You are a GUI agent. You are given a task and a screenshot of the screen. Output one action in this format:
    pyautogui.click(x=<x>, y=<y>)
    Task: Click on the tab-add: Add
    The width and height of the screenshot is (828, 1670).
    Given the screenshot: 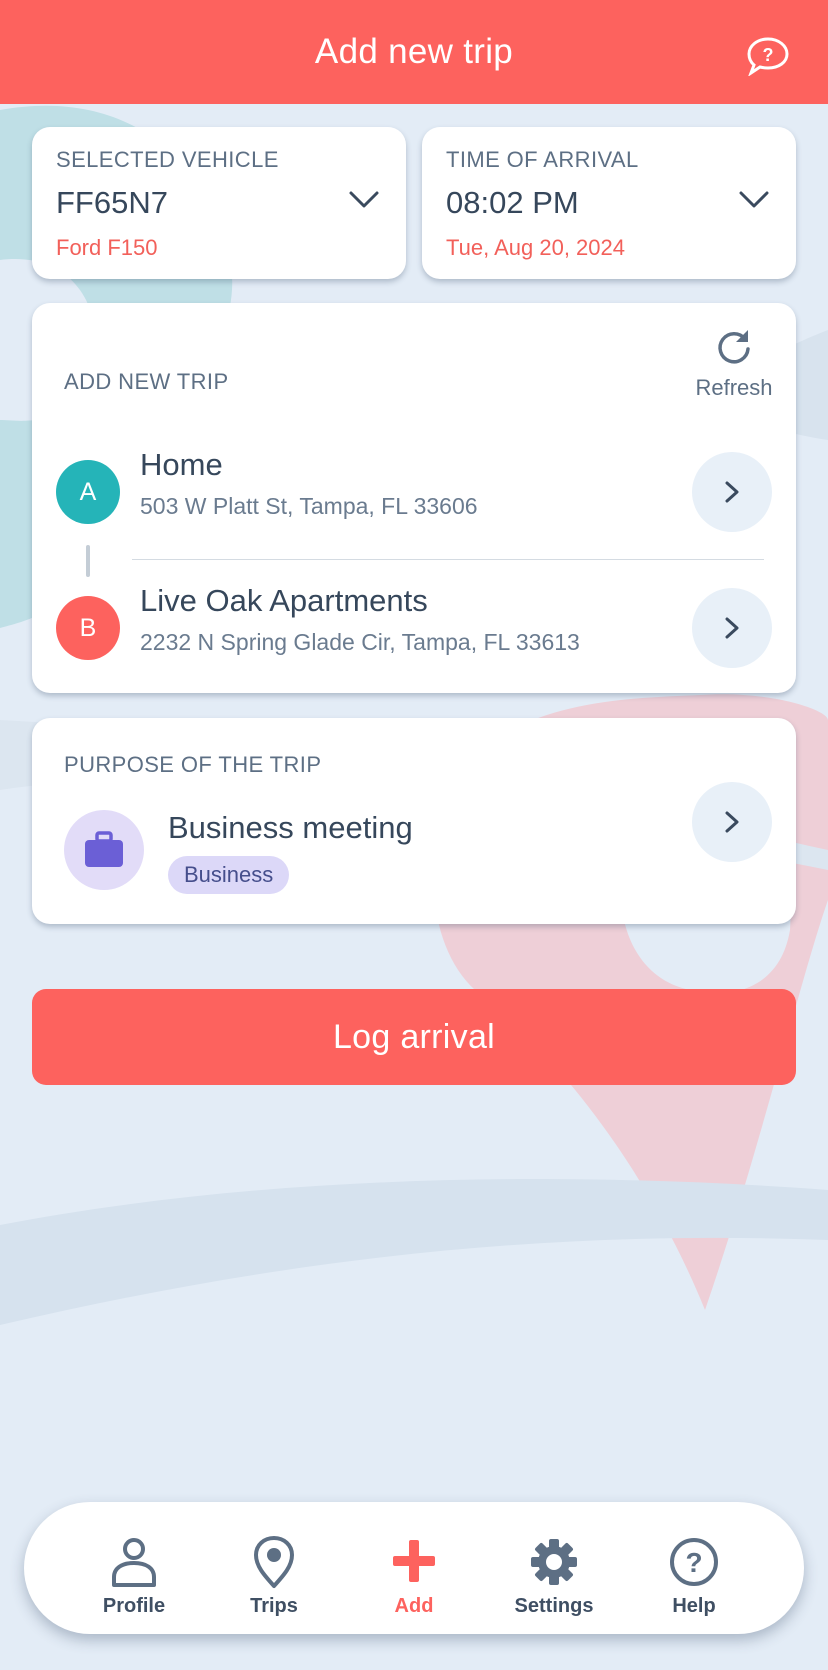 What is the action you would take?
    pyautogui.click(x=414, y=1568)
    